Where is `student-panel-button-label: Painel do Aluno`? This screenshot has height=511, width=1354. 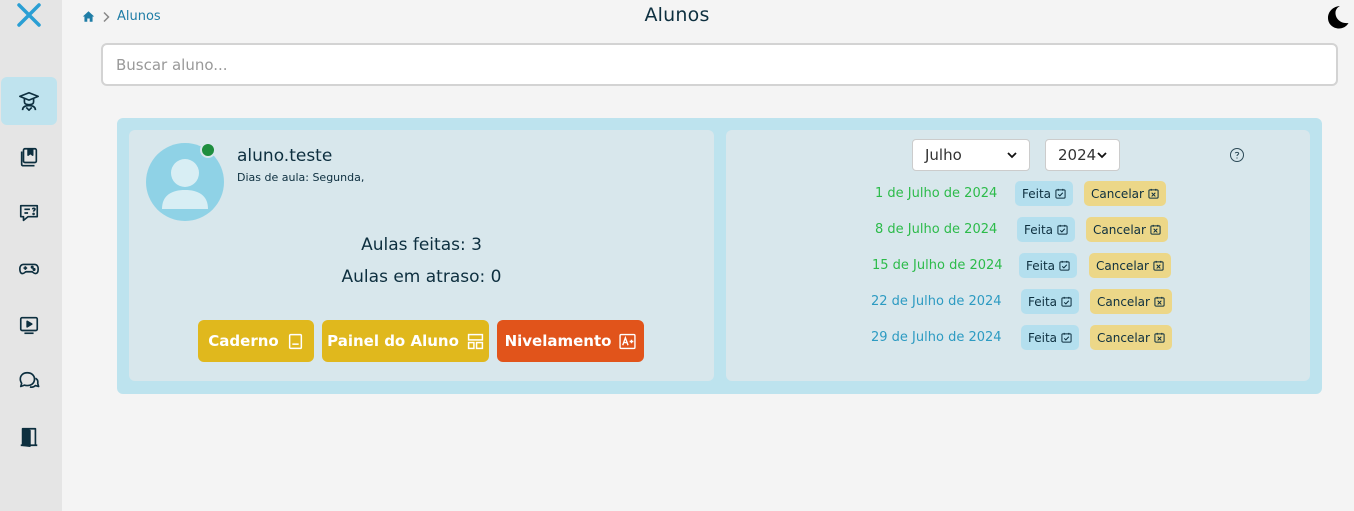 student-panel-button-label: Painel do Aluno is located at coordinates (393, 341).